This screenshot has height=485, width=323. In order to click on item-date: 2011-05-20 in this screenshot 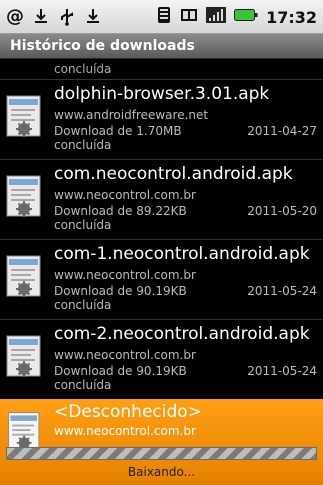, I will do `click(282, 211)`.